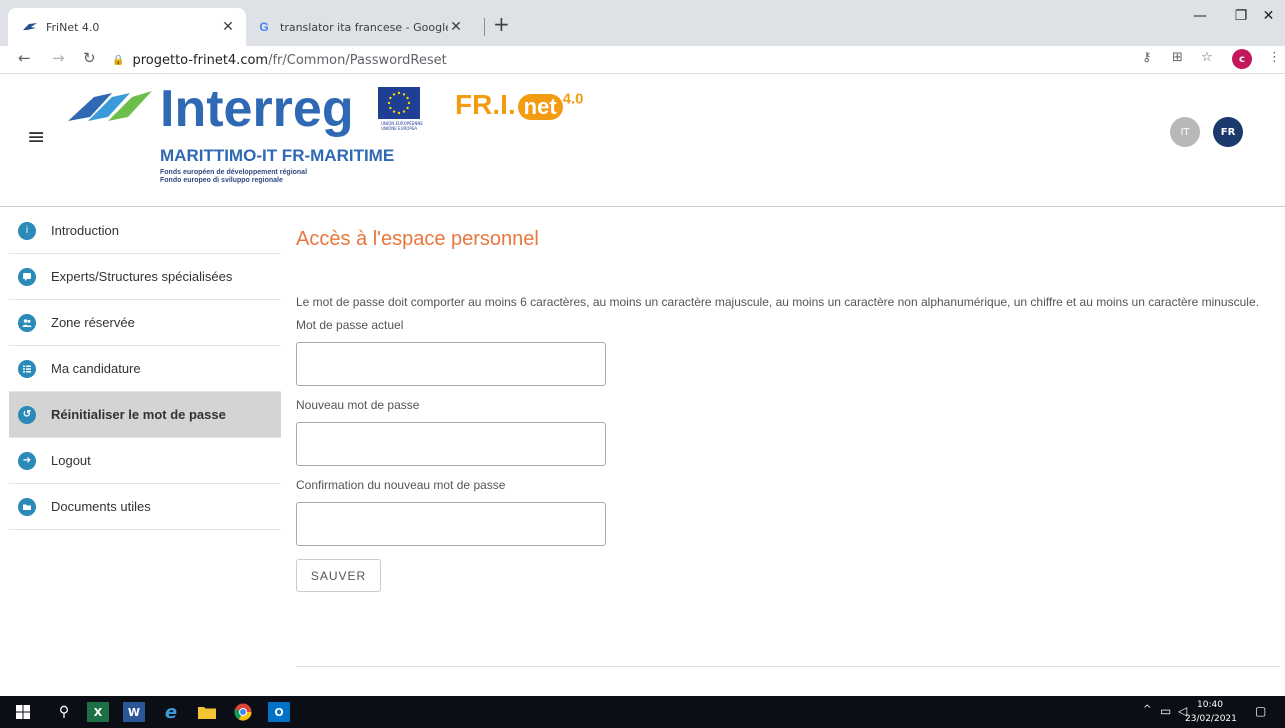  I want to click on forward-icon: →, so click(58, 58).